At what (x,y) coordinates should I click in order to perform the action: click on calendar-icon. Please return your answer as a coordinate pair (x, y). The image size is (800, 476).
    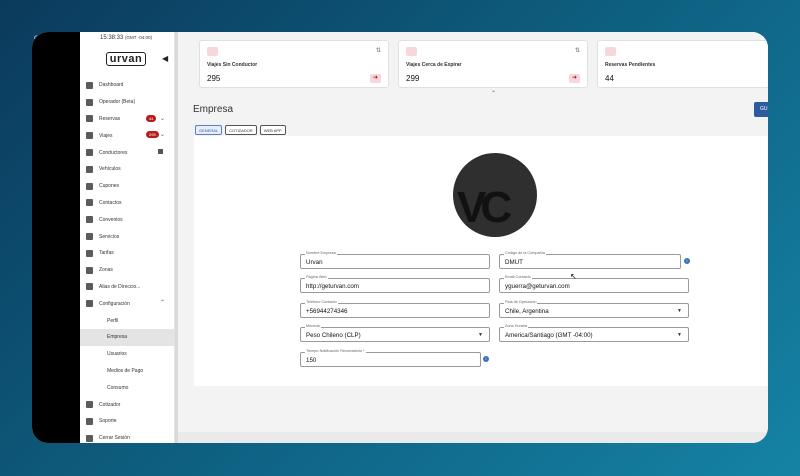
    Looking at the image, I should click on (610, 51).